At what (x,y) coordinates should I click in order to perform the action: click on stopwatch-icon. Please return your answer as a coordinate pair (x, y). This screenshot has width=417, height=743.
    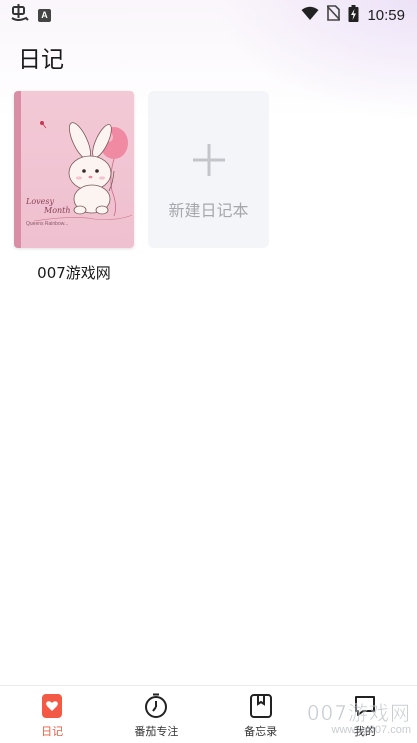
    Looking at the image, I should click on (156, 706).